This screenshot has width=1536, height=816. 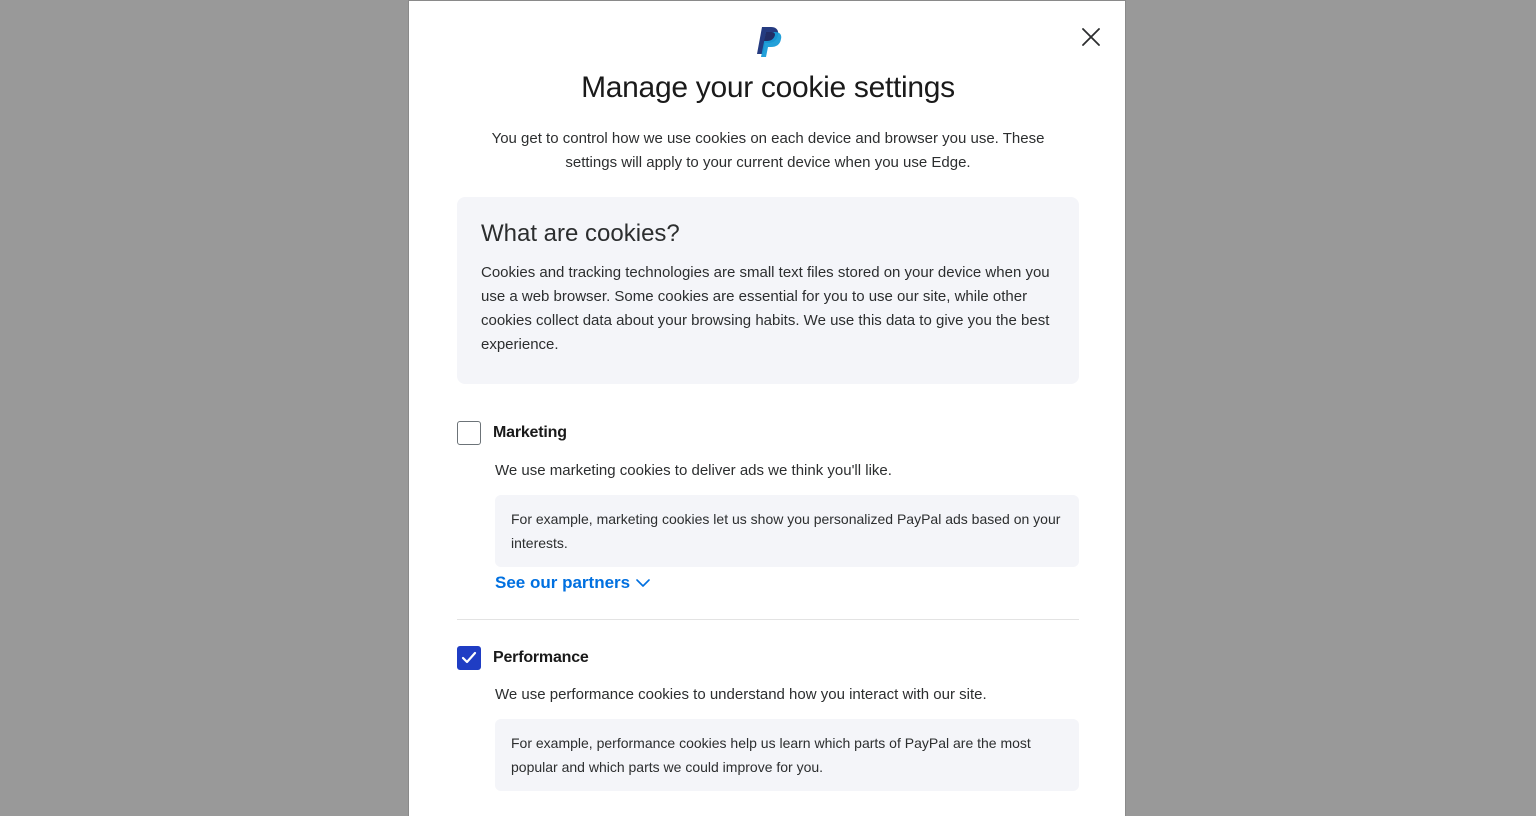 What do you see at coordinates (469, 433) in the screenshot?
I see `marketing-checkbox` at bounding box center [469, 433].